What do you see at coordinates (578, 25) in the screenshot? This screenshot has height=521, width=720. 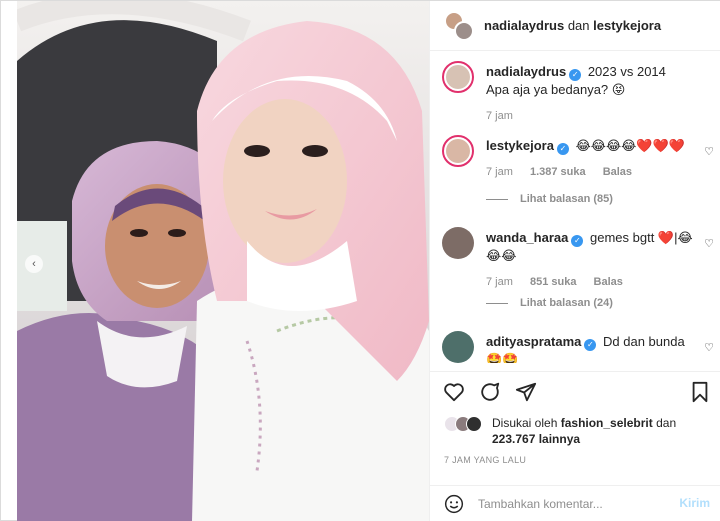 I see `author-connector: dan` at bounding box center [578, 25].